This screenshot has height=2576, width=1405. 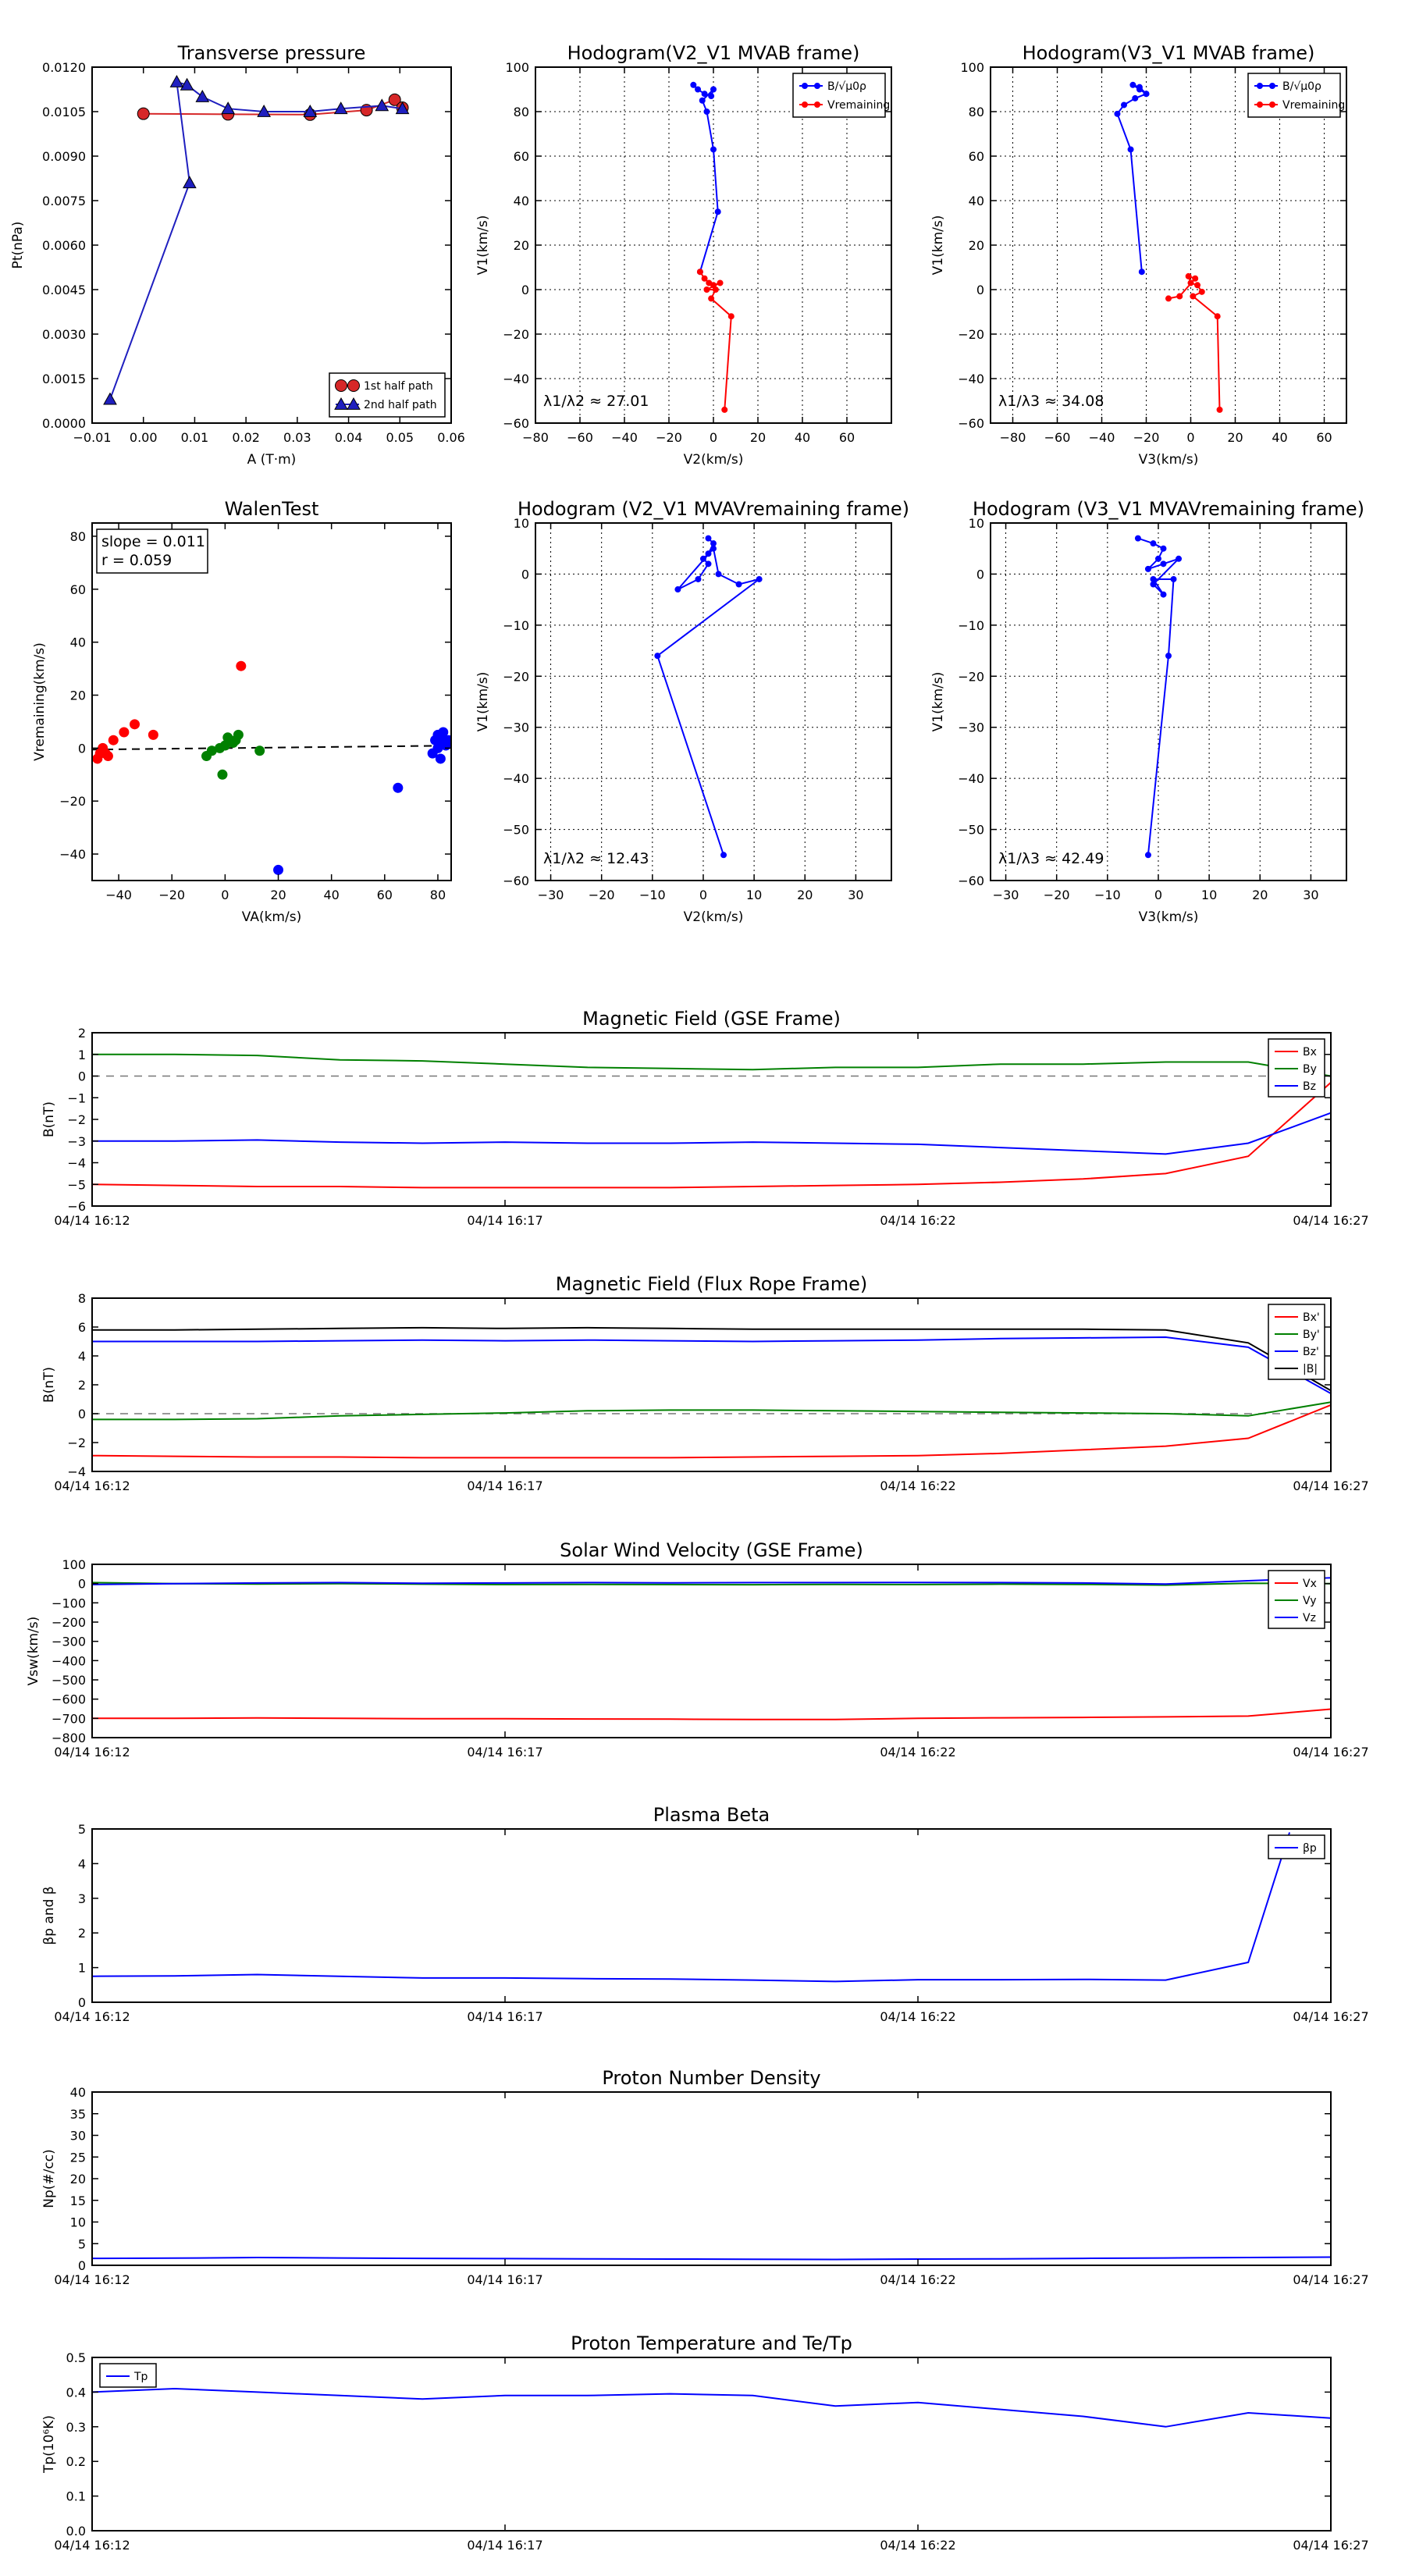 What do you see at coordinates (34, 1651) in the screenshot?
I see `y-axis-label: Vsw(km/s)` at bounding box center [34, 1651].